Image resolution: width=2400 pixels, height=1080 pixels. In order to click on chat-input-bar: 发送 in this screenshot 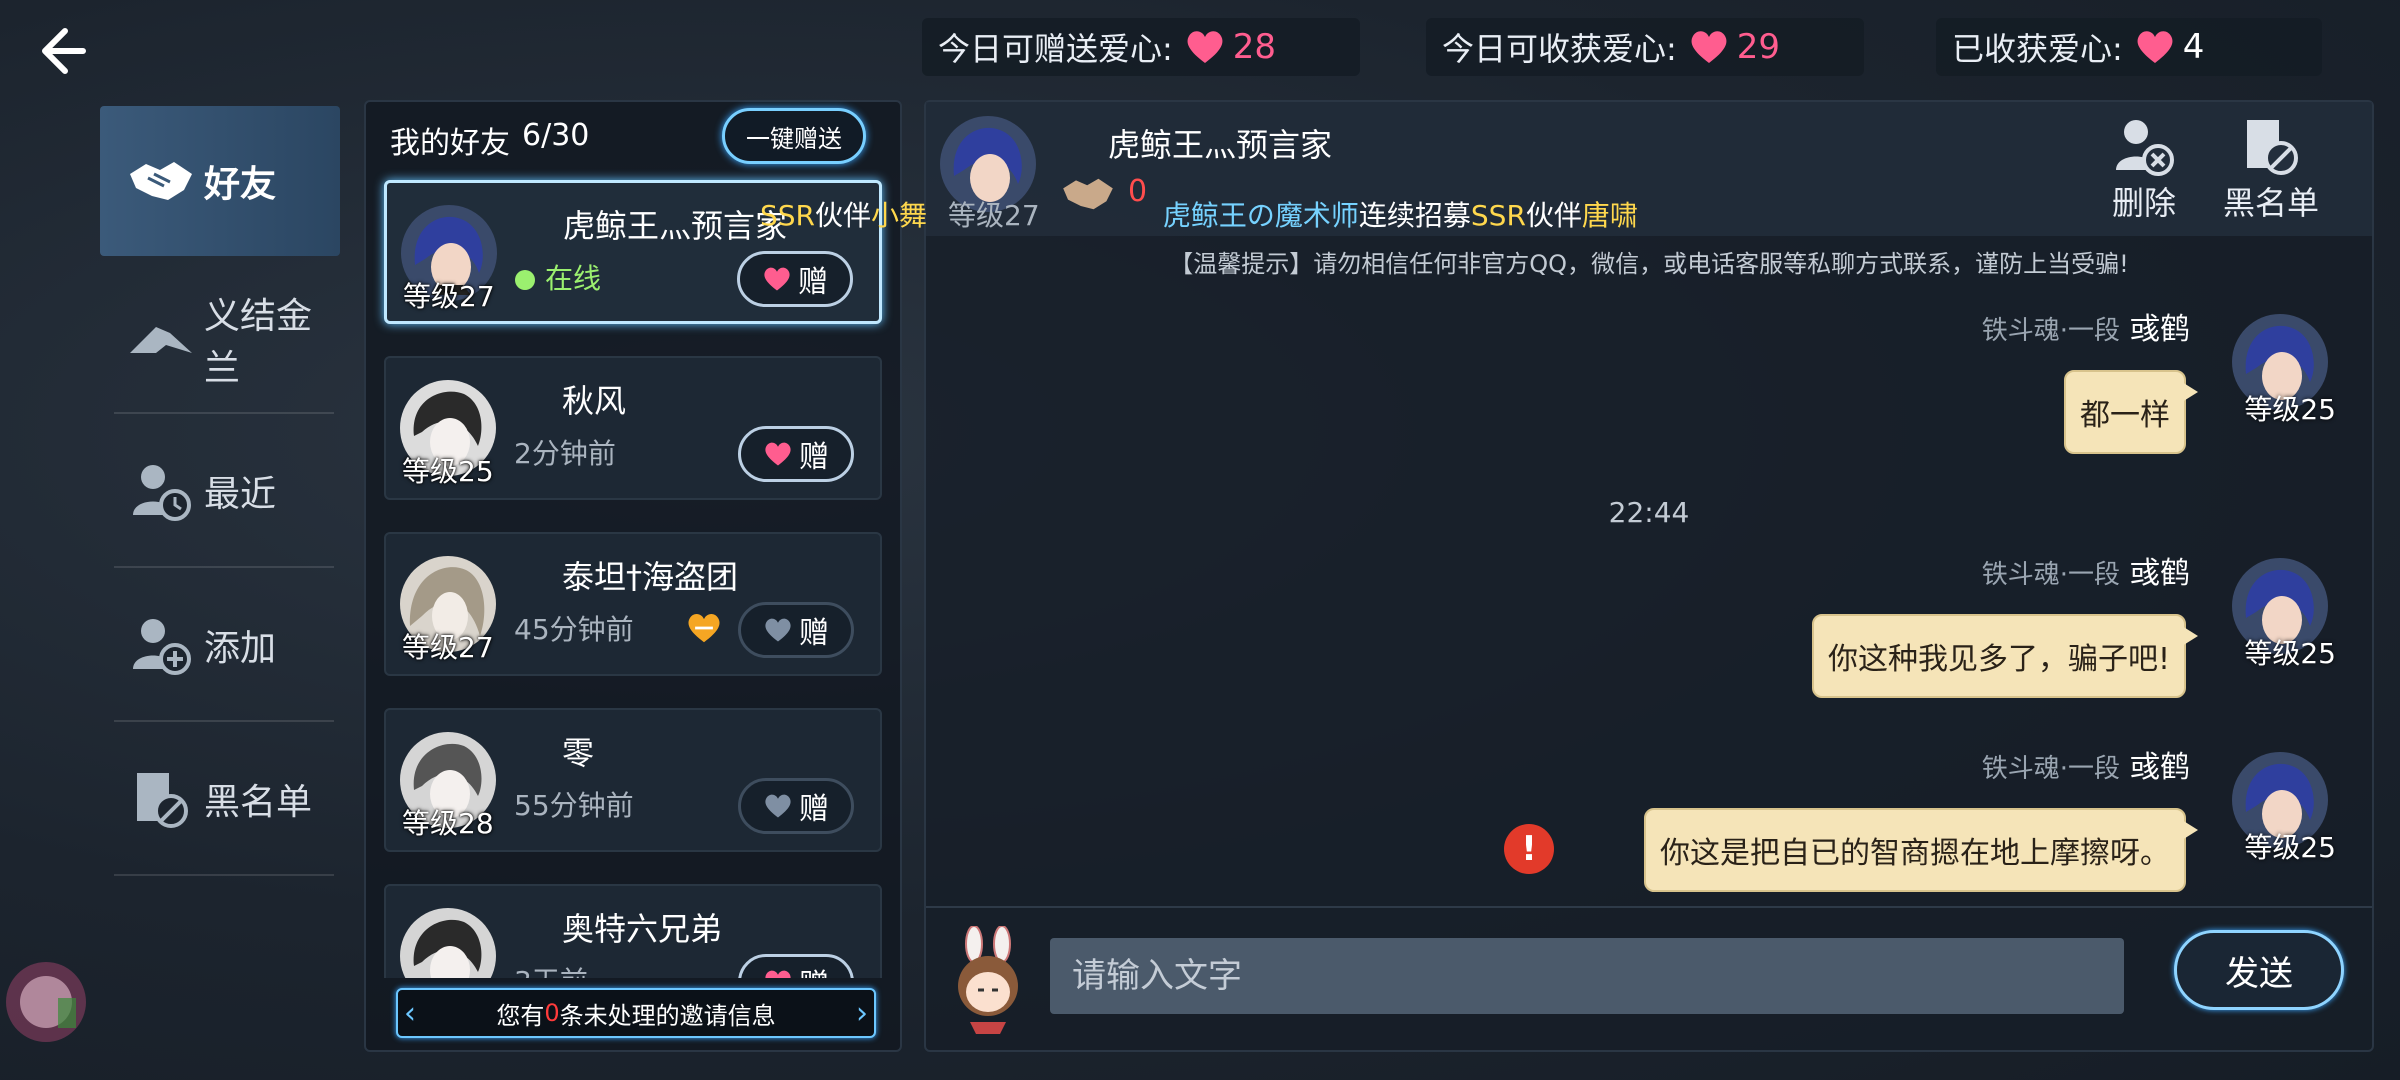, I will do `click(1649, 980)`.